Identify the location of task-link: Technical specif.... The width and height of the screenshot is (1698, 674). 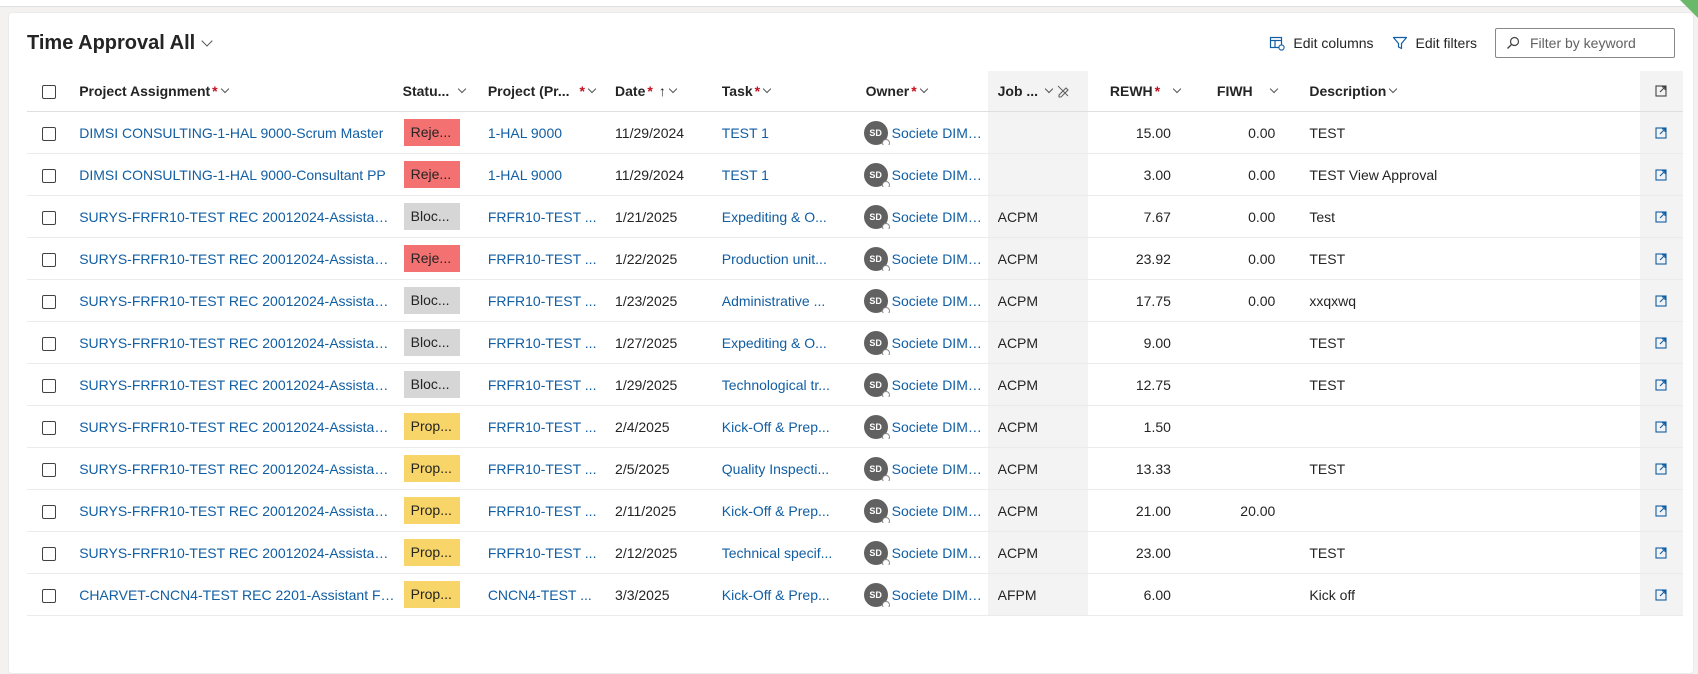
(777, 553).